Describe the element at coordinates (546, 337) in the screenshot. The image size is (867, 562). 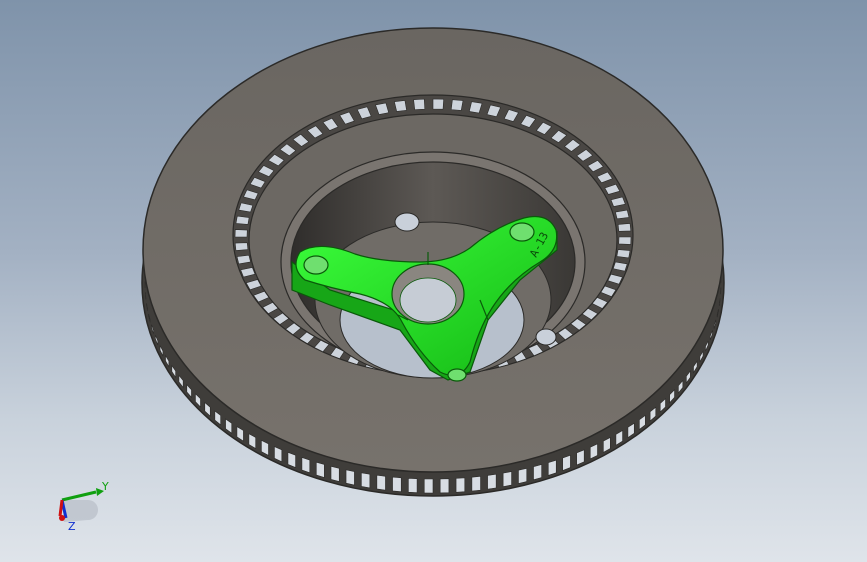
I see `lug-hole-right` at that location.